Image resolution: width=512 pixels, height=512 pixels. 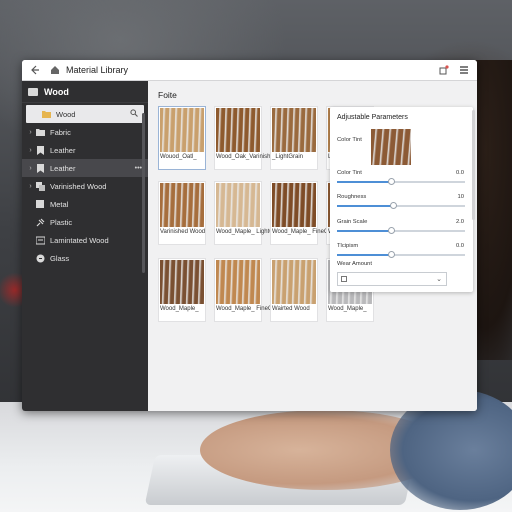 What do you see at coordinates (178, 157) in the screenshot?
I see `material-tile-label: Wouod_Oatl_` at bounding box center [178, 157].